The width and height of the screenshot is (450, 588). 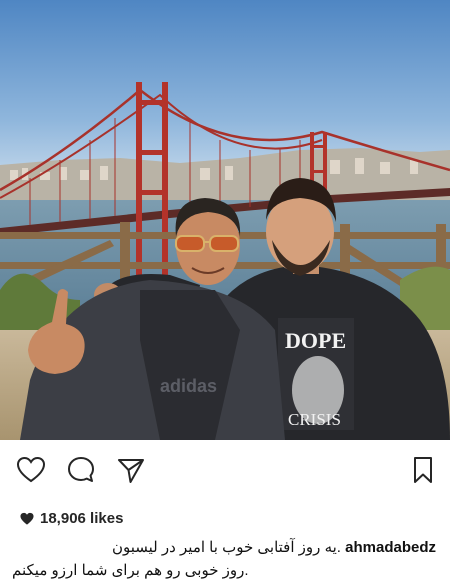 What do you see at coordinates (130, 570) in the screenshot?
I see `caption-text-2: .روز خوبی رو هم برای شما ارزو میکنم` at bounding box center [130, 570].